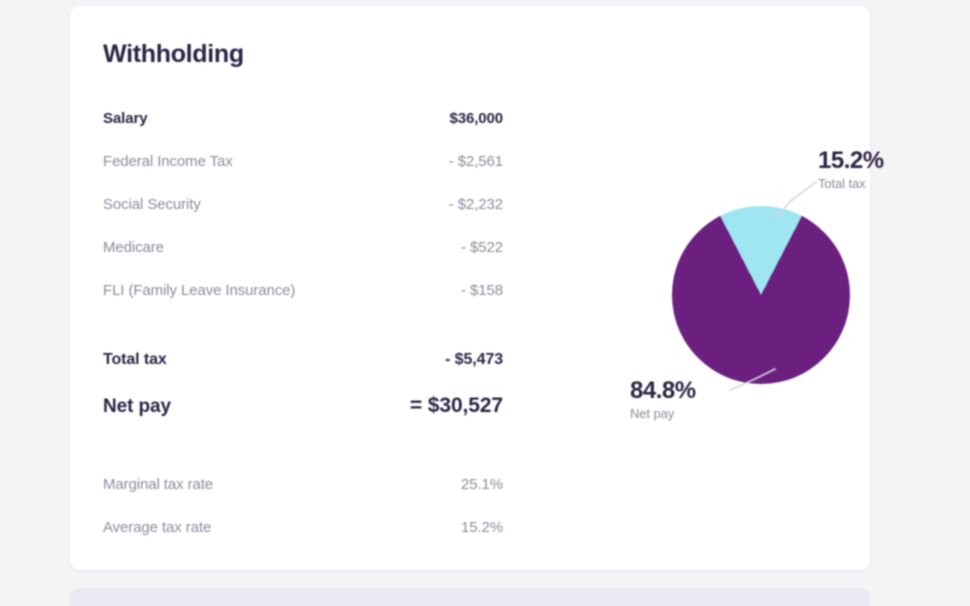 Image resolution: width=970 pixels, height=606 pixels. What do you see at coordinates (470, 597) in the screenshot?
I see `next-card-peek` at bounding box center [470, 597].